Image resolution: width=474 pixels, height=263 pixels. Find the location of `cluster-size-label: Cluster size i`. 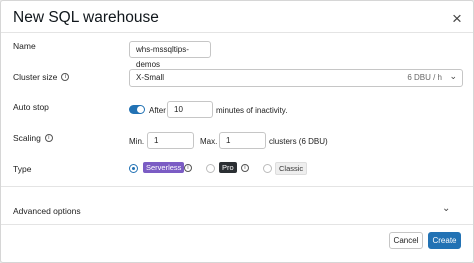

cluster-size-label: Cluster size i is located at coordinates (41, 77).